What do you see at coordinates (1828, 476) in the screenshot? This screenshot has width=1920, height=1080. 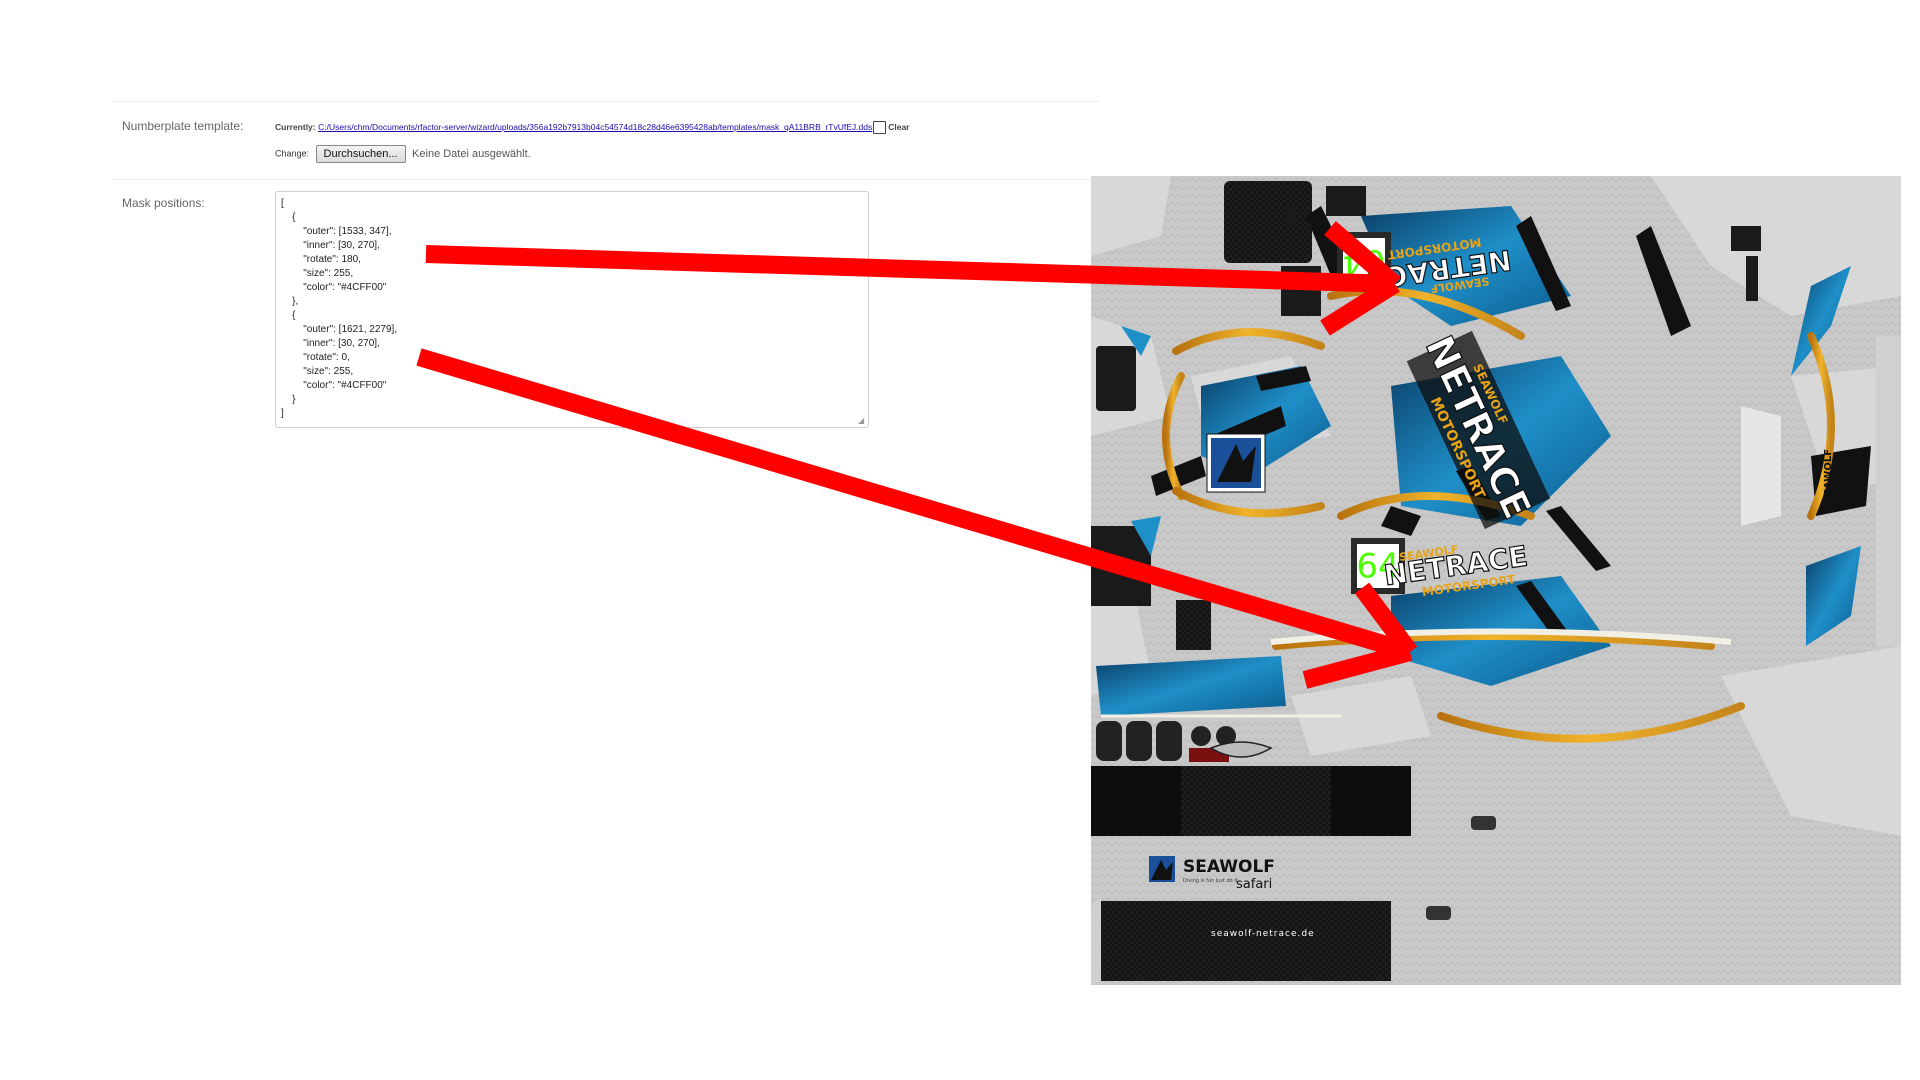 I see `side-seawolf-text: SEAWOLF` at bounding box center [1828, 476].